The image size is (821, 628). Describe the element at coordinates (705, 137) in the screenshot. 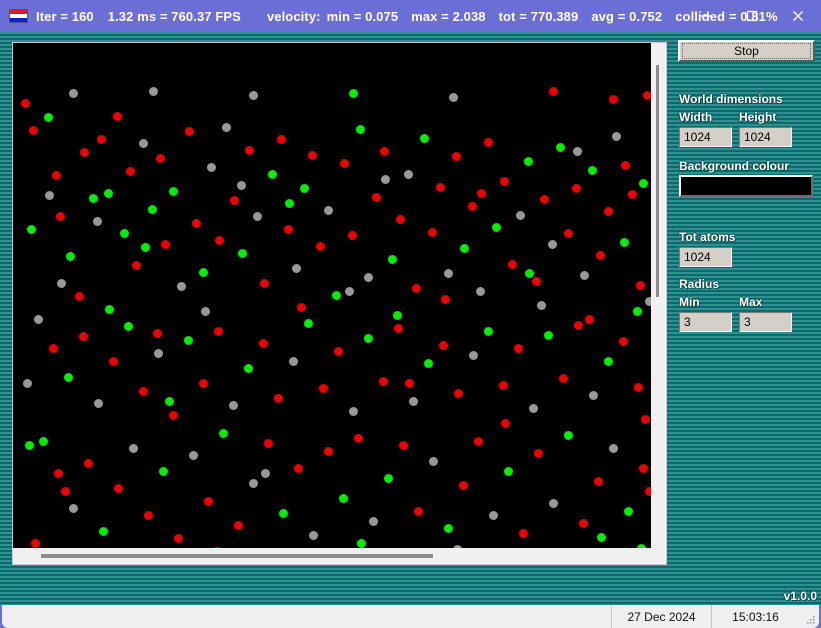

I see `width-input` at that location.